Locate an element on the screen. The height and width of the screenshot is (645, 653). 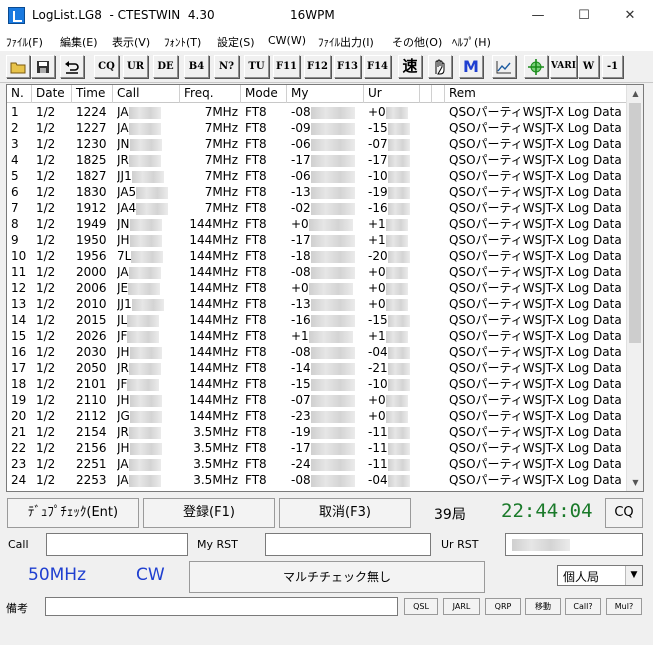
cell-freq-text: 144MHz is located at coordinates (213, 336).